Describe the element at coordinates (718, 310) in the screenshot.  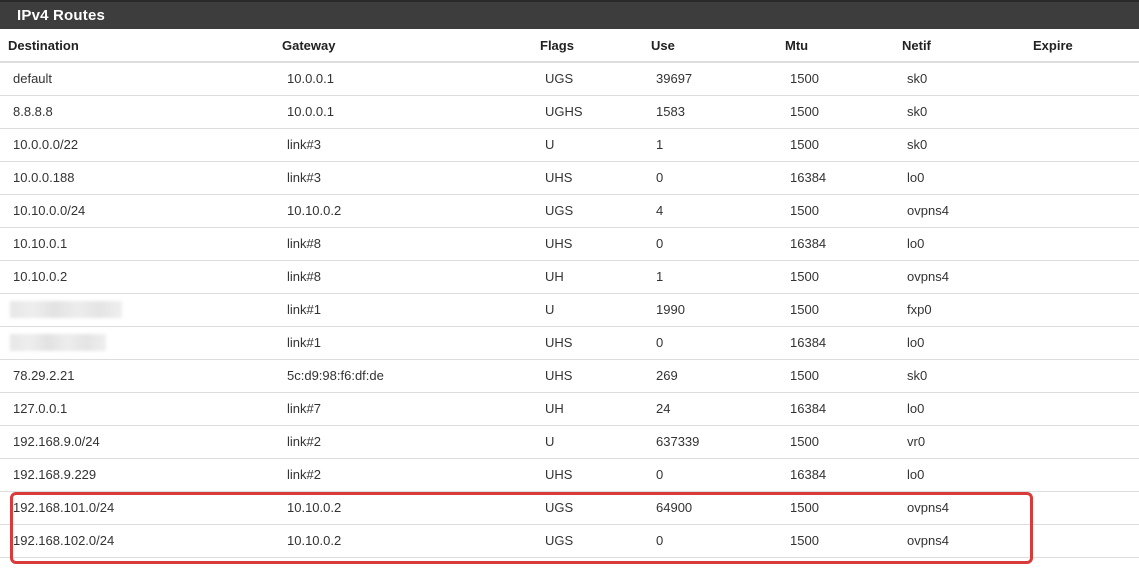
I see `cell-use: 1990` at that location.